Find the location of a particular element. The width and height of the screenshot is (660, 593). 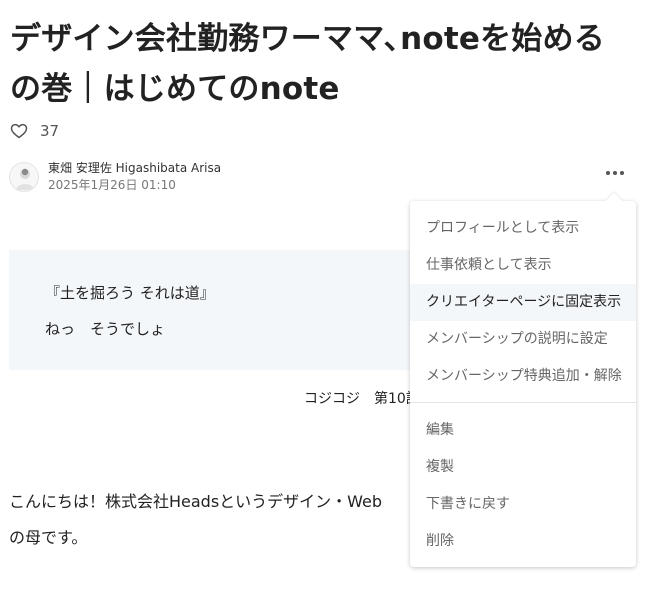

heart-outline-icon is located at coordinates (19, 131).